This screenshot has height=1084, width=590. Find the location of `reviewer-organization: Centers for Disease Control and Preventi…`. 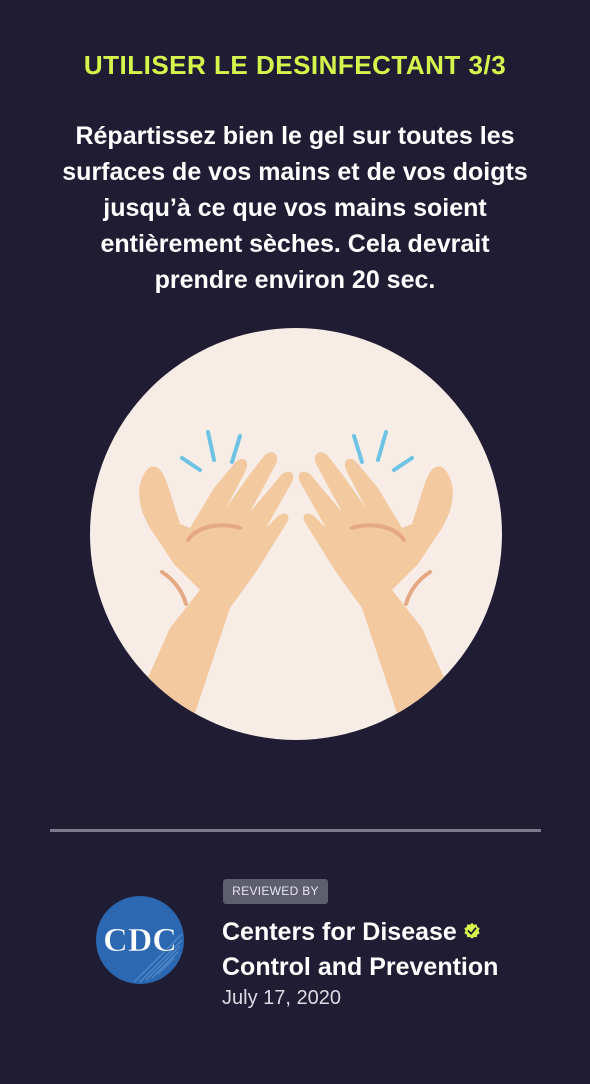

reviewer-organization: Centers for Disease Control and Preventi… is located at coordinates (387, 950).